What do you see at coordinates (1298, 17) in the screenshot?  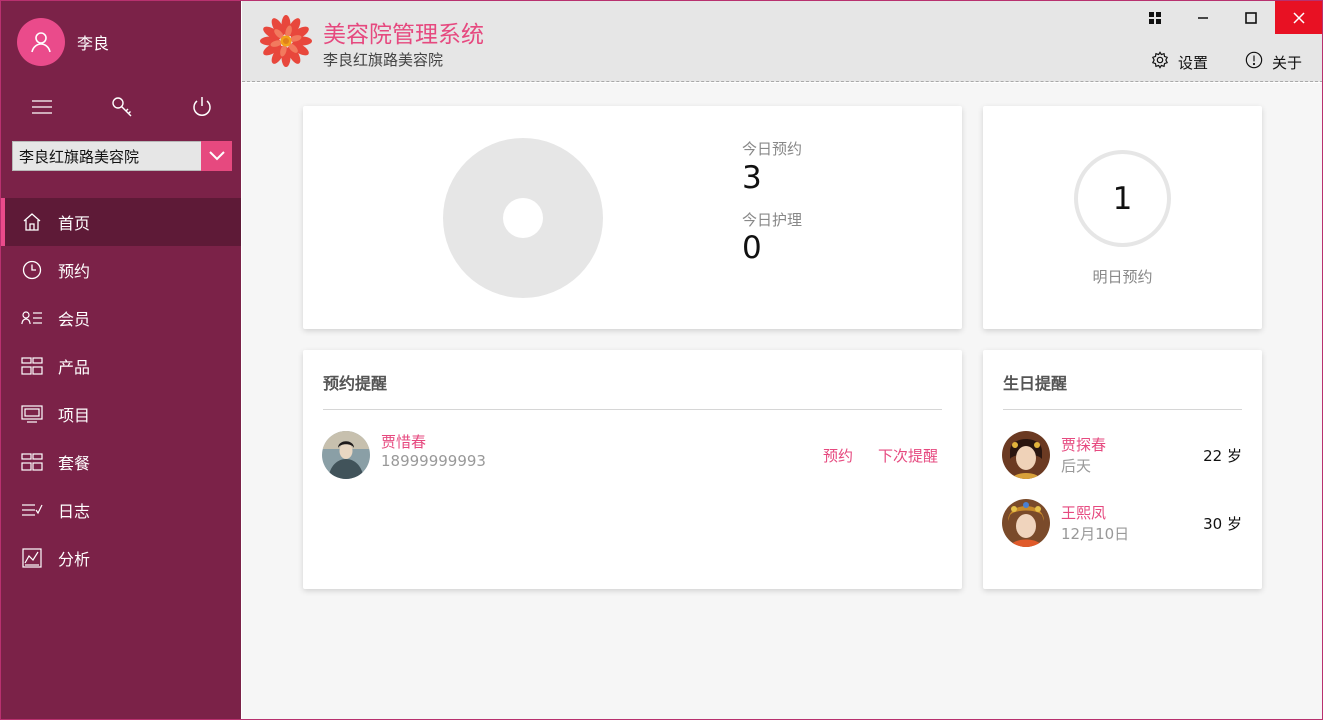 I see `close-icon` at bounding box center [1298, 17].